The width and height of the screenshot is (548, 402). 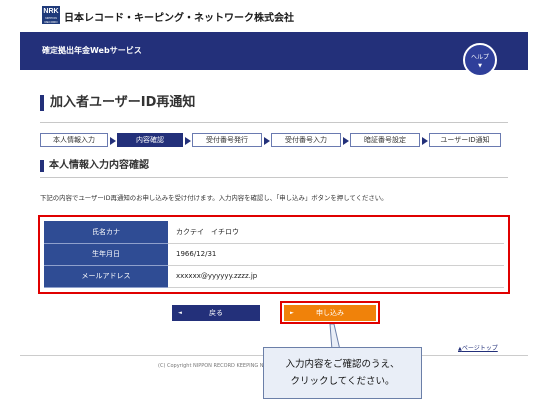 What do you see at coordinates (292, 313) in the screenshot?
I see `arrow-right-icon: ►` at bounding box center [292, 313].